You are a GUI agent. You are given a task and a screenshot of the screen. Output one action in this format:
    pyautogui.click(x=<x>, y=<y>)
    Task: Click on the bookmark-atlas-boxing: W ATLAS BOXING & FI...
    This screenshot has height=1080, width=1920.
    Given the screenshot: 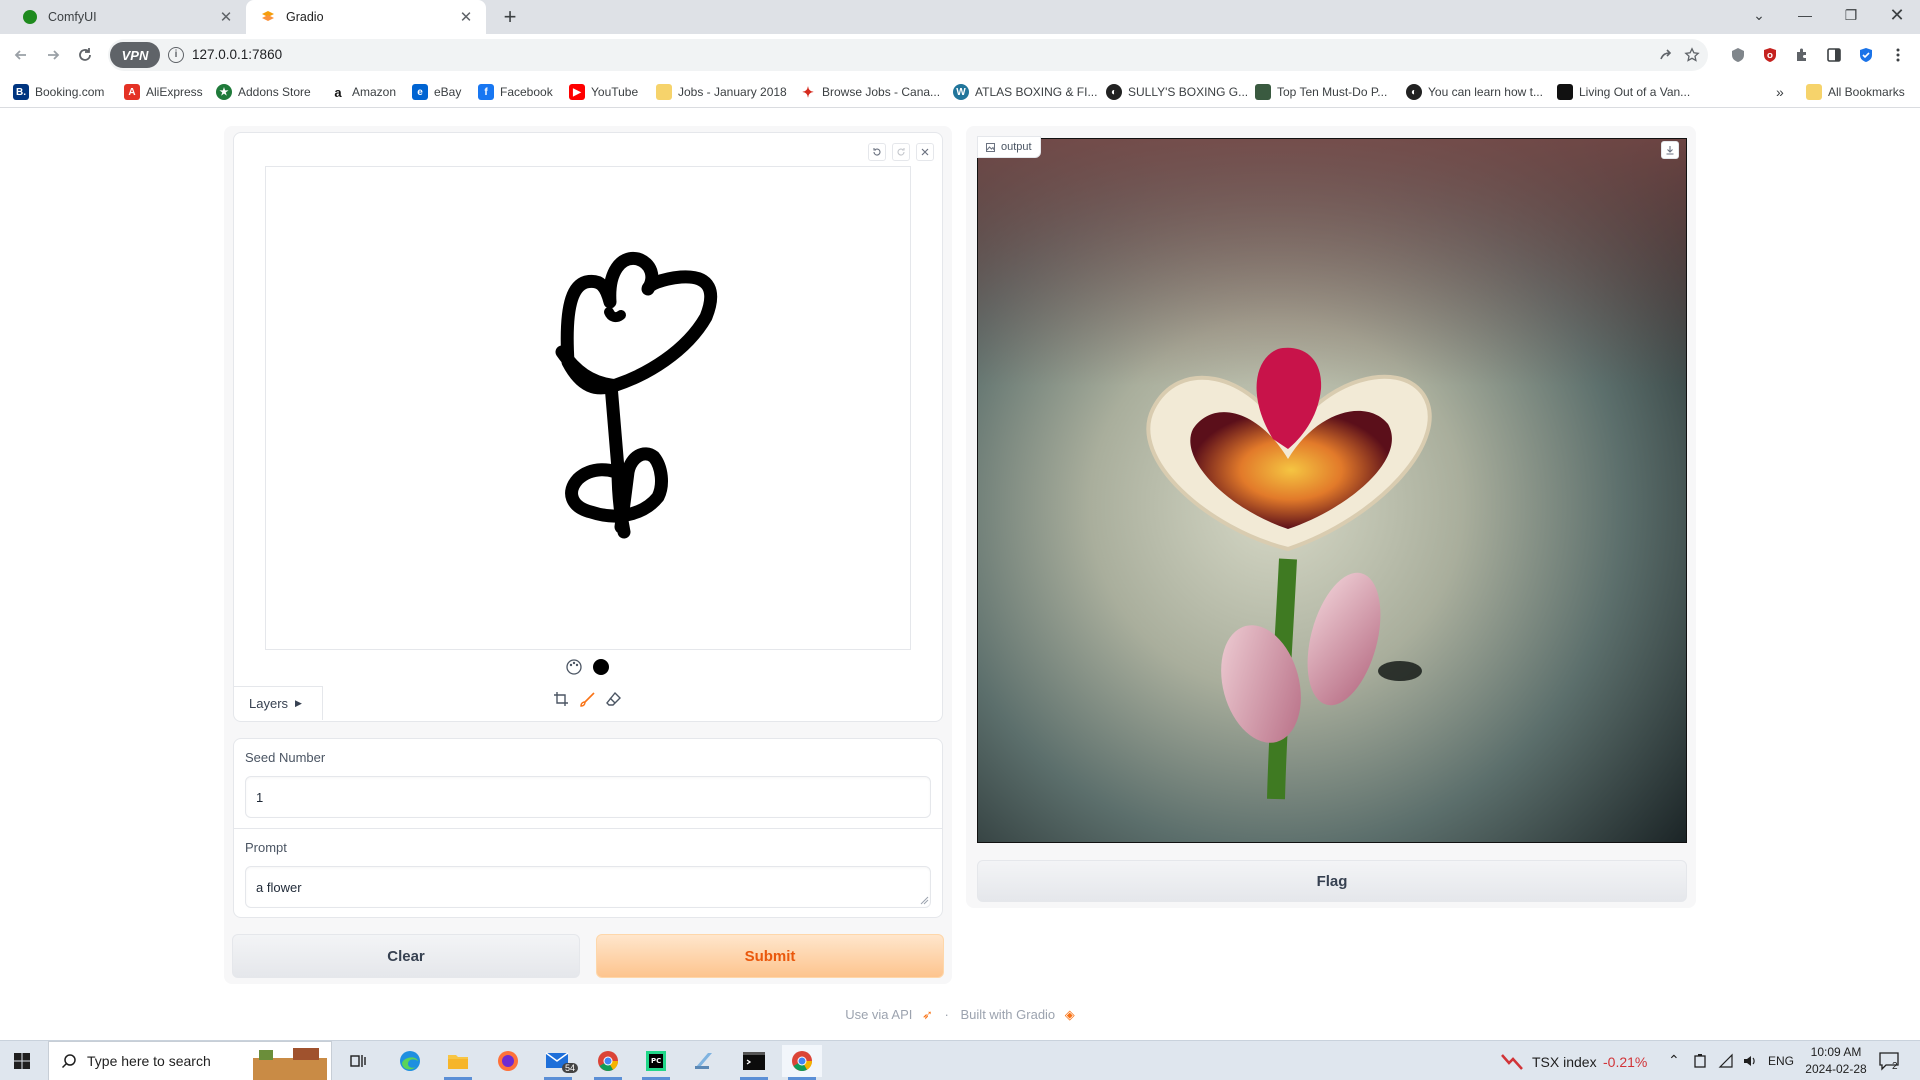 What is the action you would take?
    pyautogui.click(x=1025, y=92)
    